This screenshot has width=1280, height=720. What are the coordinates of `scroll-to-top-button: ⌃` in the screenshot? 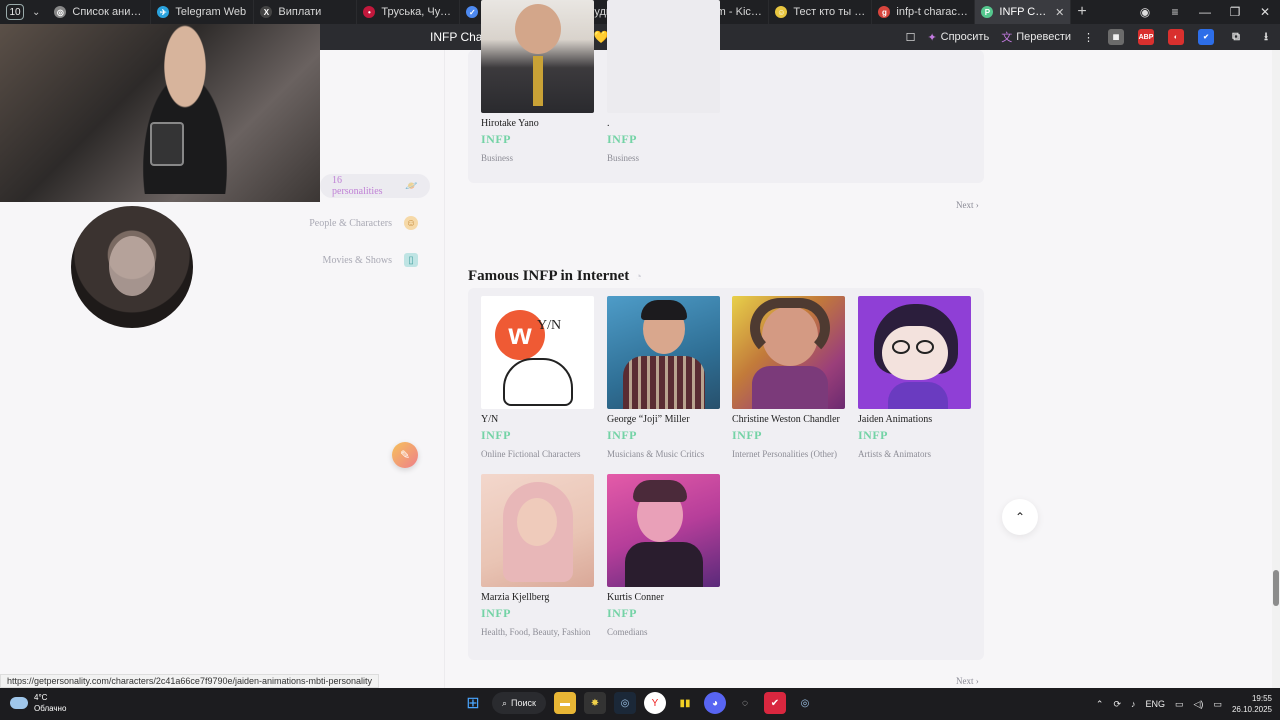 It's located at (1020, 517).